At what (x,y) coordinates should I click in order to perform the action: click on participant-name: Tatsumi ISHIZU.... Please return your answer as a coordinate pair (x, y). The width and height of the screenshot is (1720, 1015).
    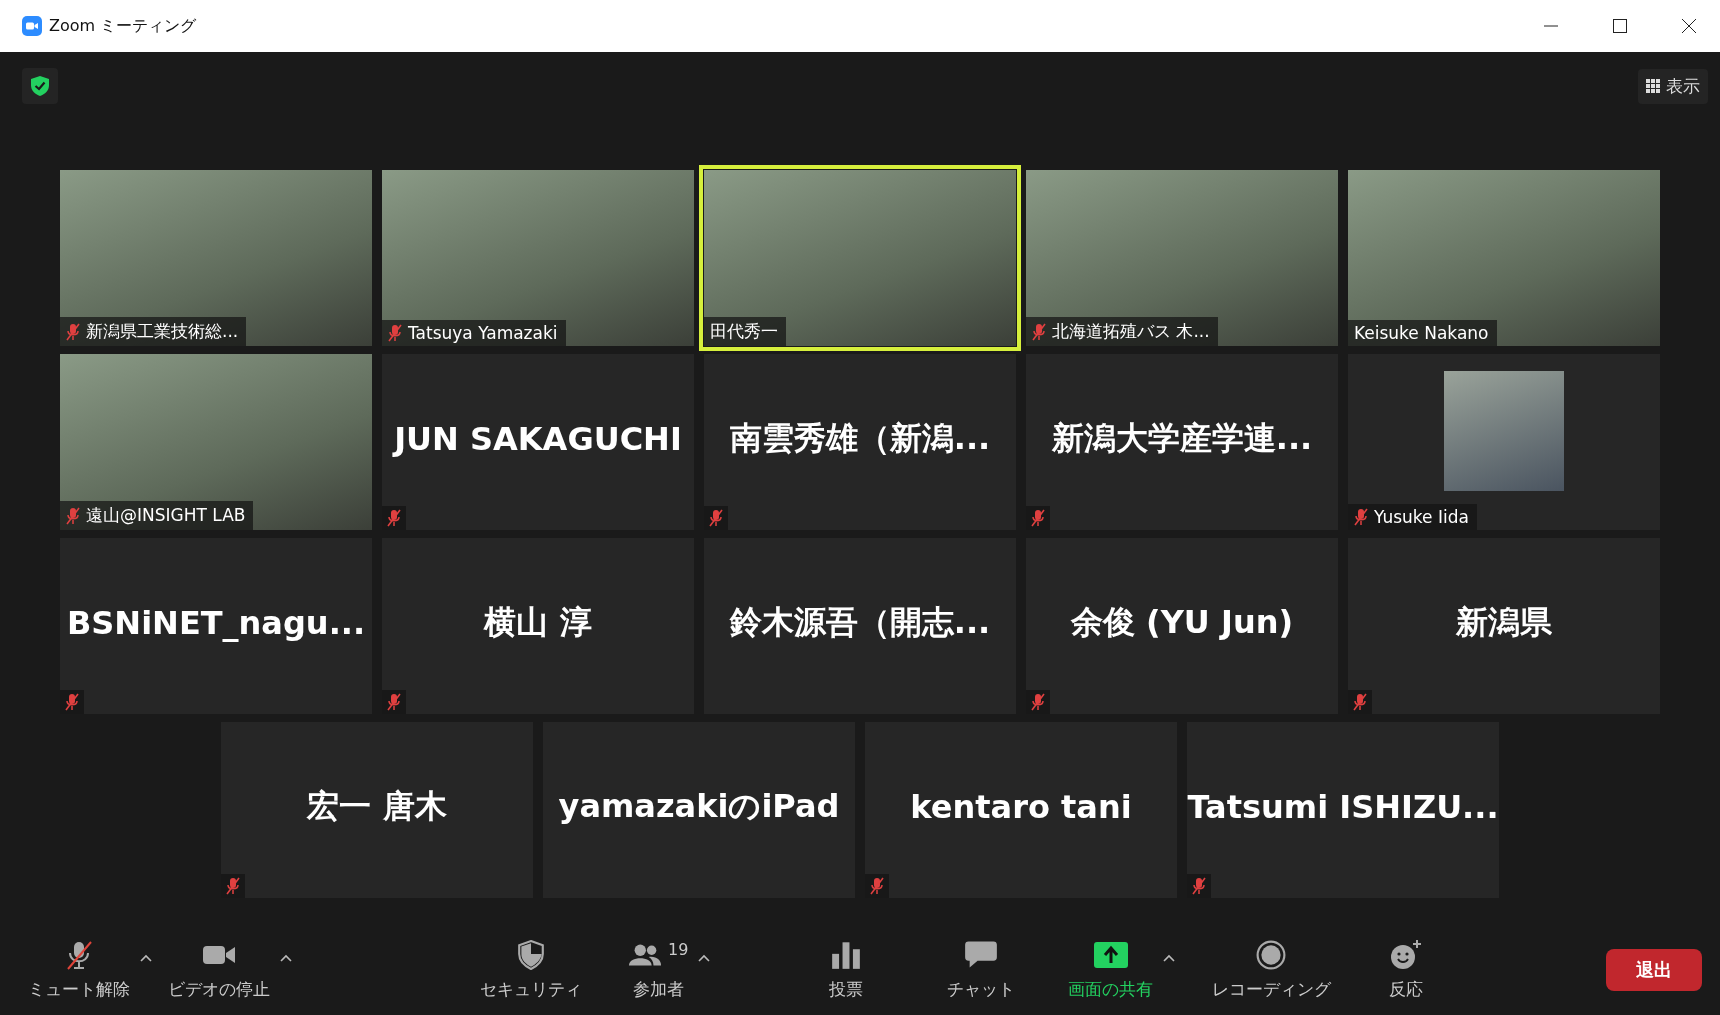
    Looking at the image, I should click on (1343, 807).